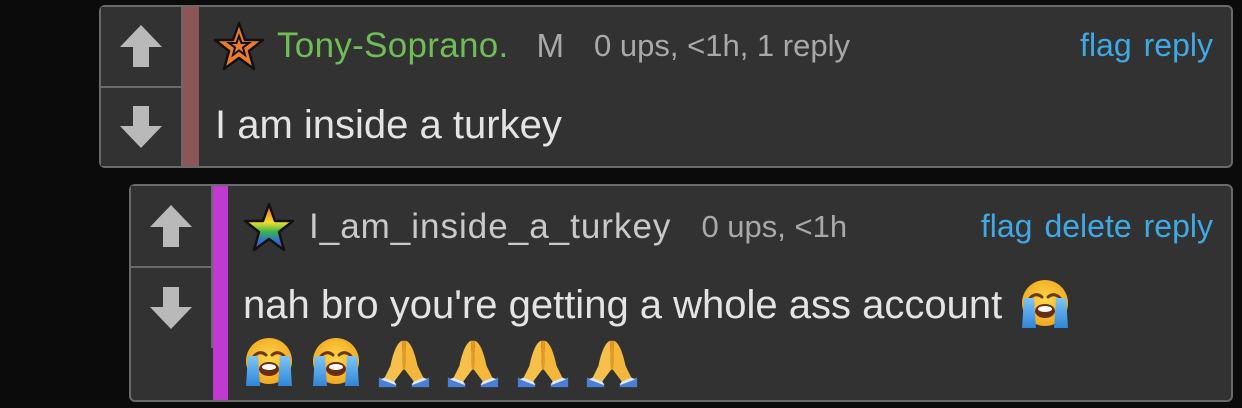 This screenshot has width=1242, height=408. What do you see at coordinates (388, 125) in the screenshot?
I see `comment-text: I am inside a turkey` at bounding box center [388, 125].